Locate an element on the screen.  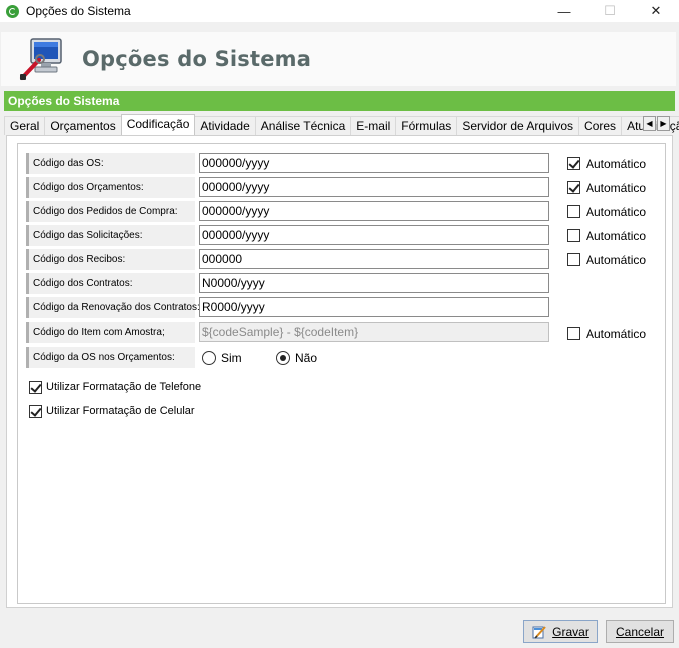
codigo-item-amostra-input is located at coordinates (374, 332).